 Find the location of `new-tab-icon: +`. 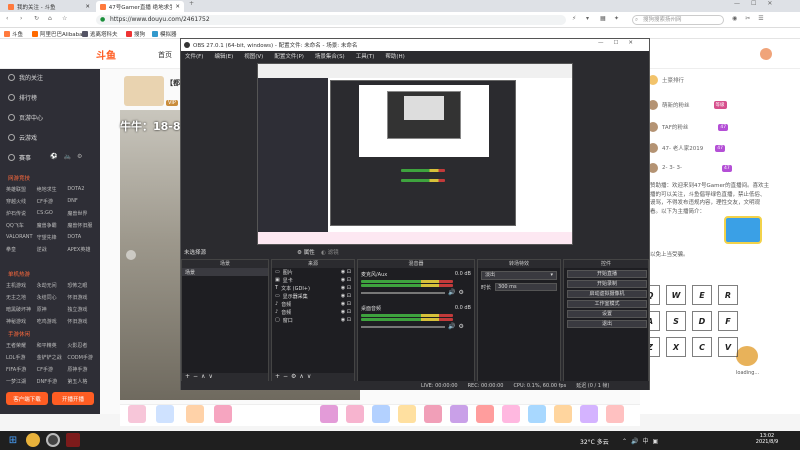

new-tab-icon: + is located at coordinates (191, 3).